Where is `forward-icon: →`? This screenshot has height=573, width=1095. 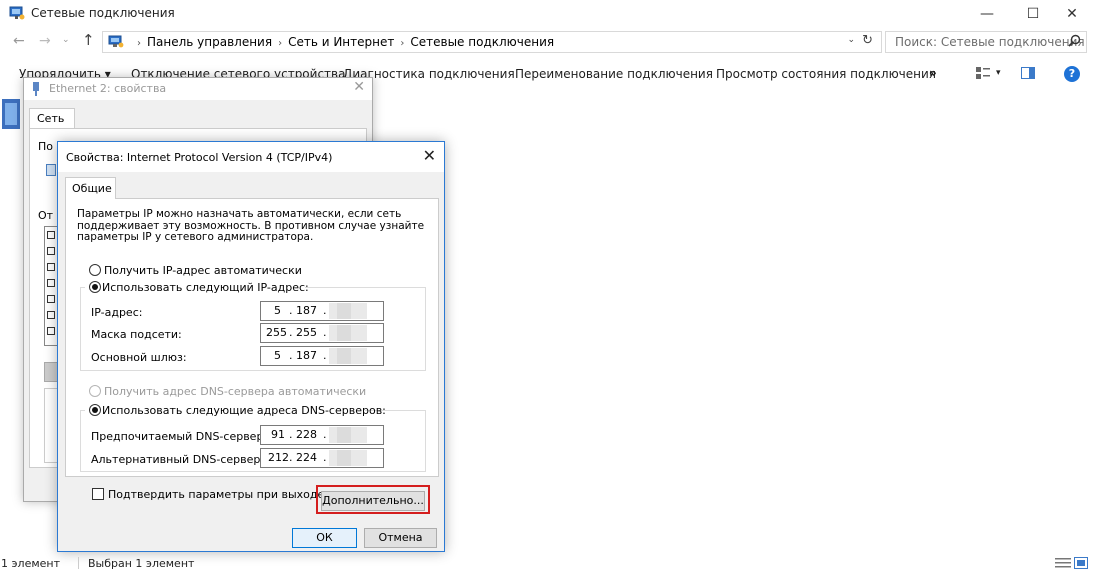 forward-icon: → is located at coordinates (45, 41).